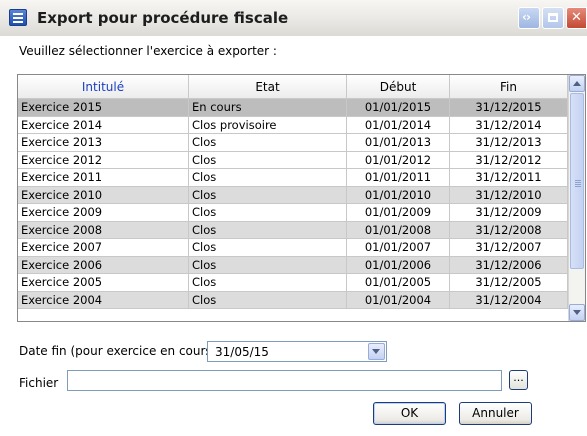 This screenshot has width=587, height=436. Describe the element at coordinates (577, 83) in the screenshot. I see `scroll-up-icon` at that location.